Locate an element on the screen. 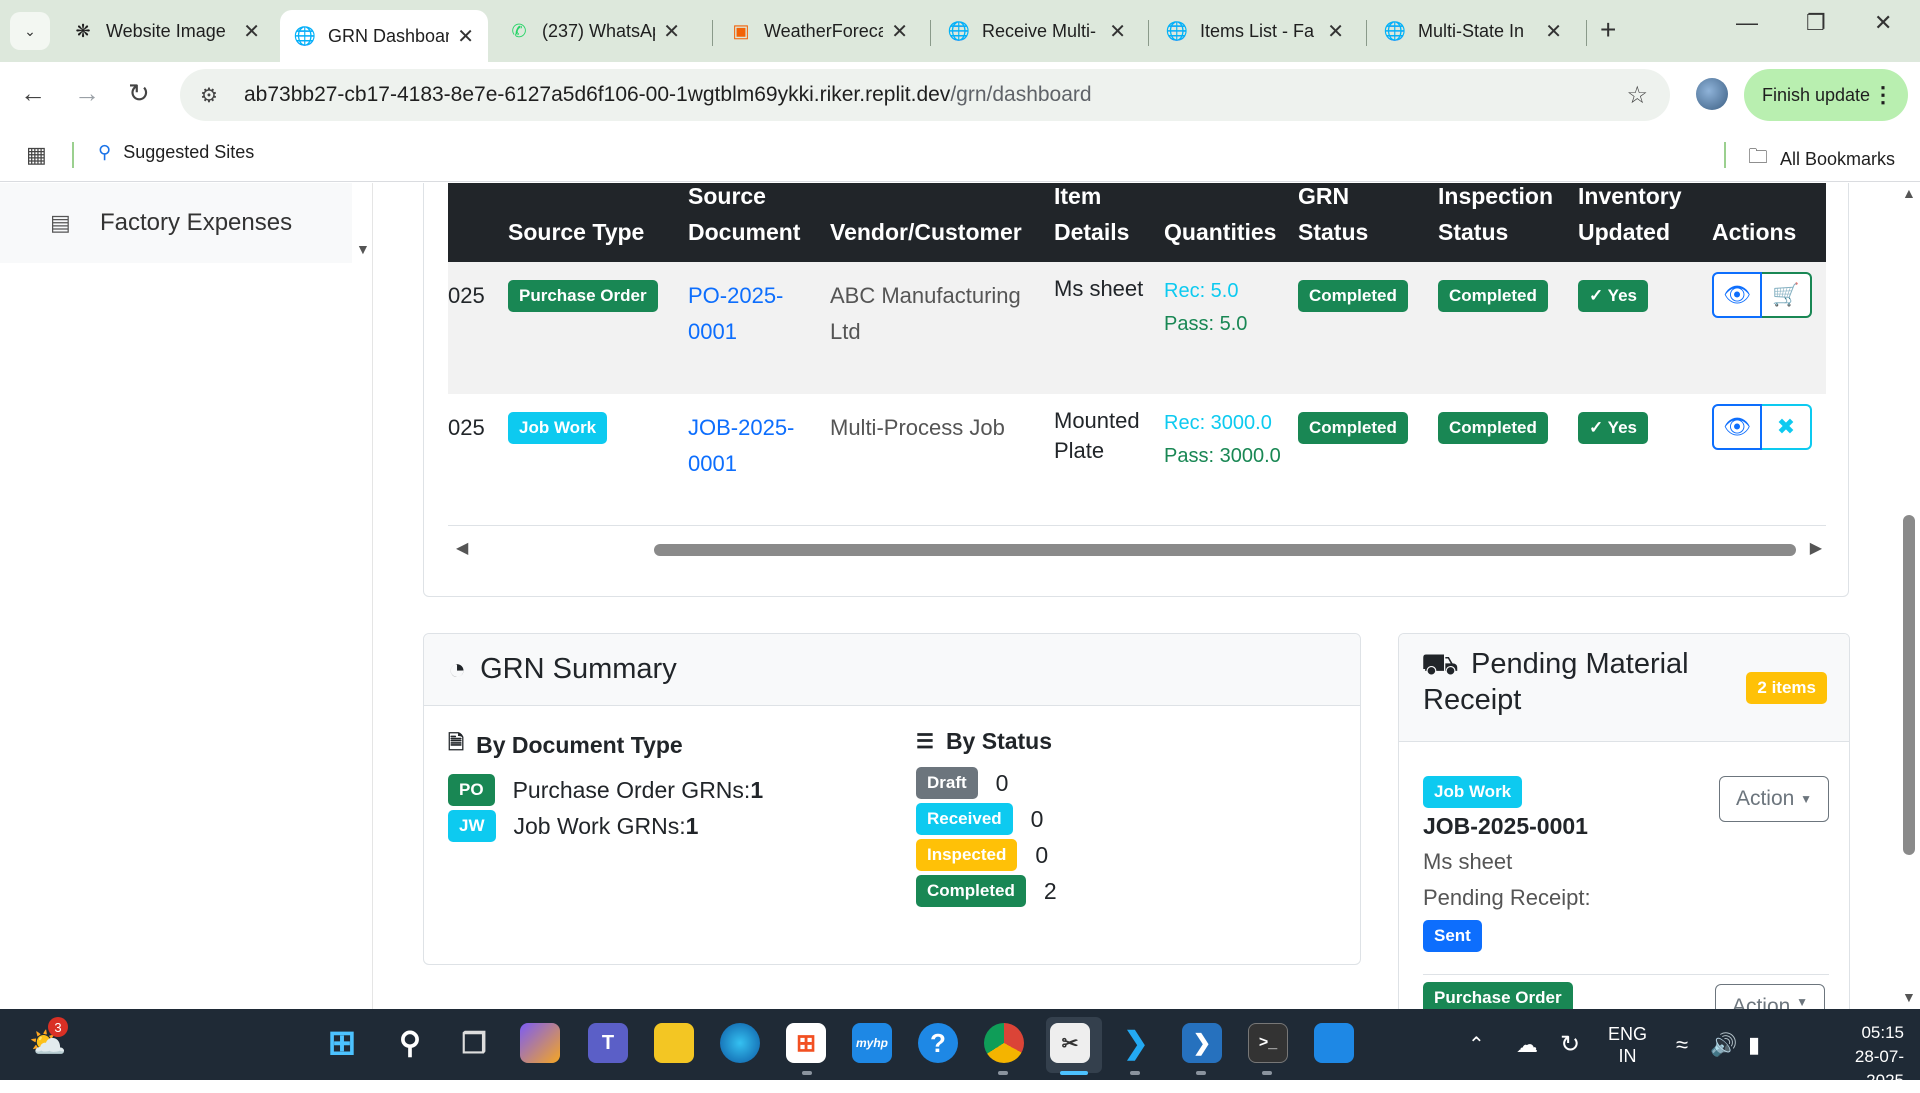  globe-icon: 🌐 is located at coordinates (1395, 30).